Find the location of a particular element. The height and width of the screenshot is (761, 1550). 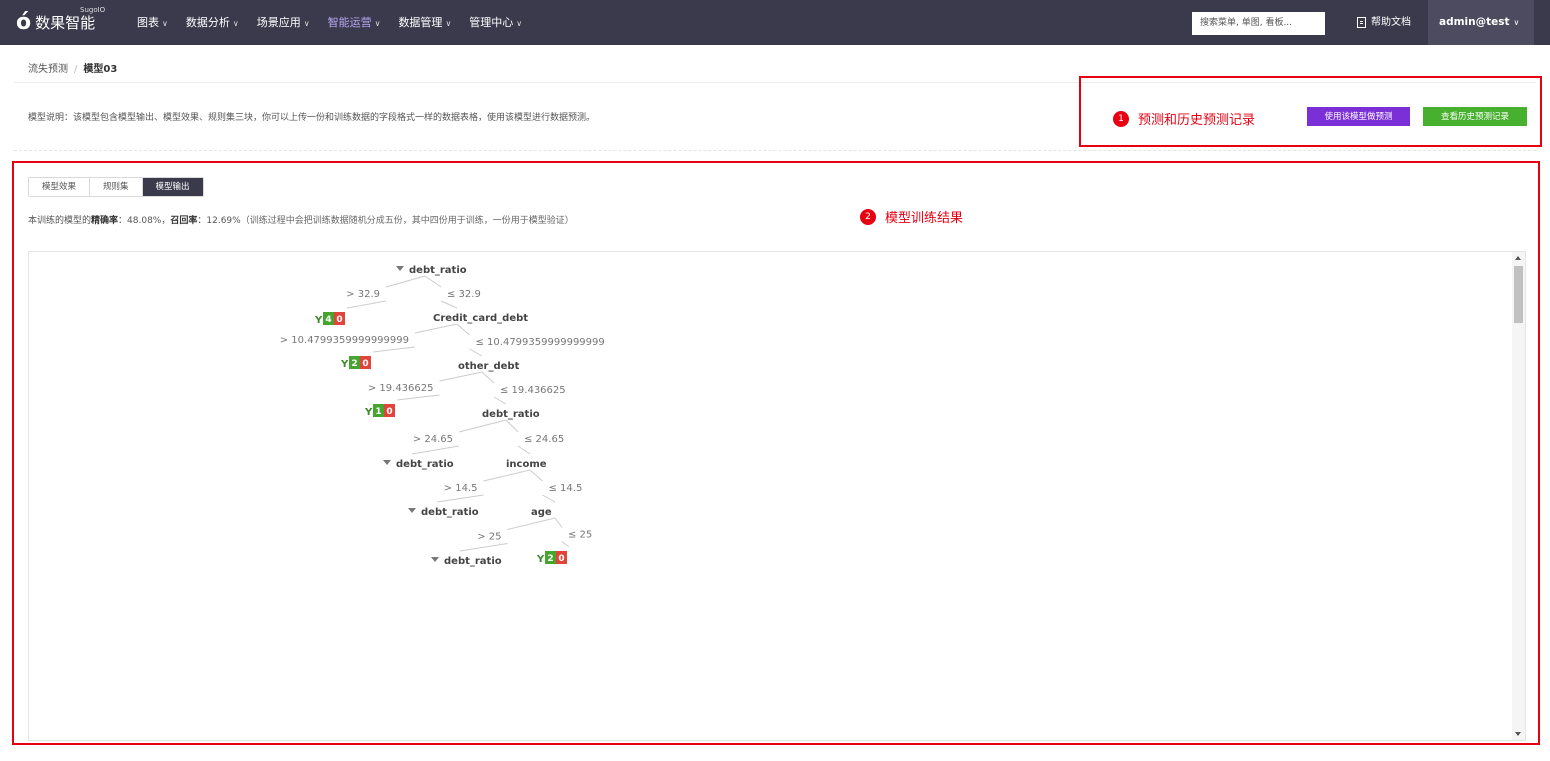

recall-value: ：12.69% is located at coordinates (219, 221).